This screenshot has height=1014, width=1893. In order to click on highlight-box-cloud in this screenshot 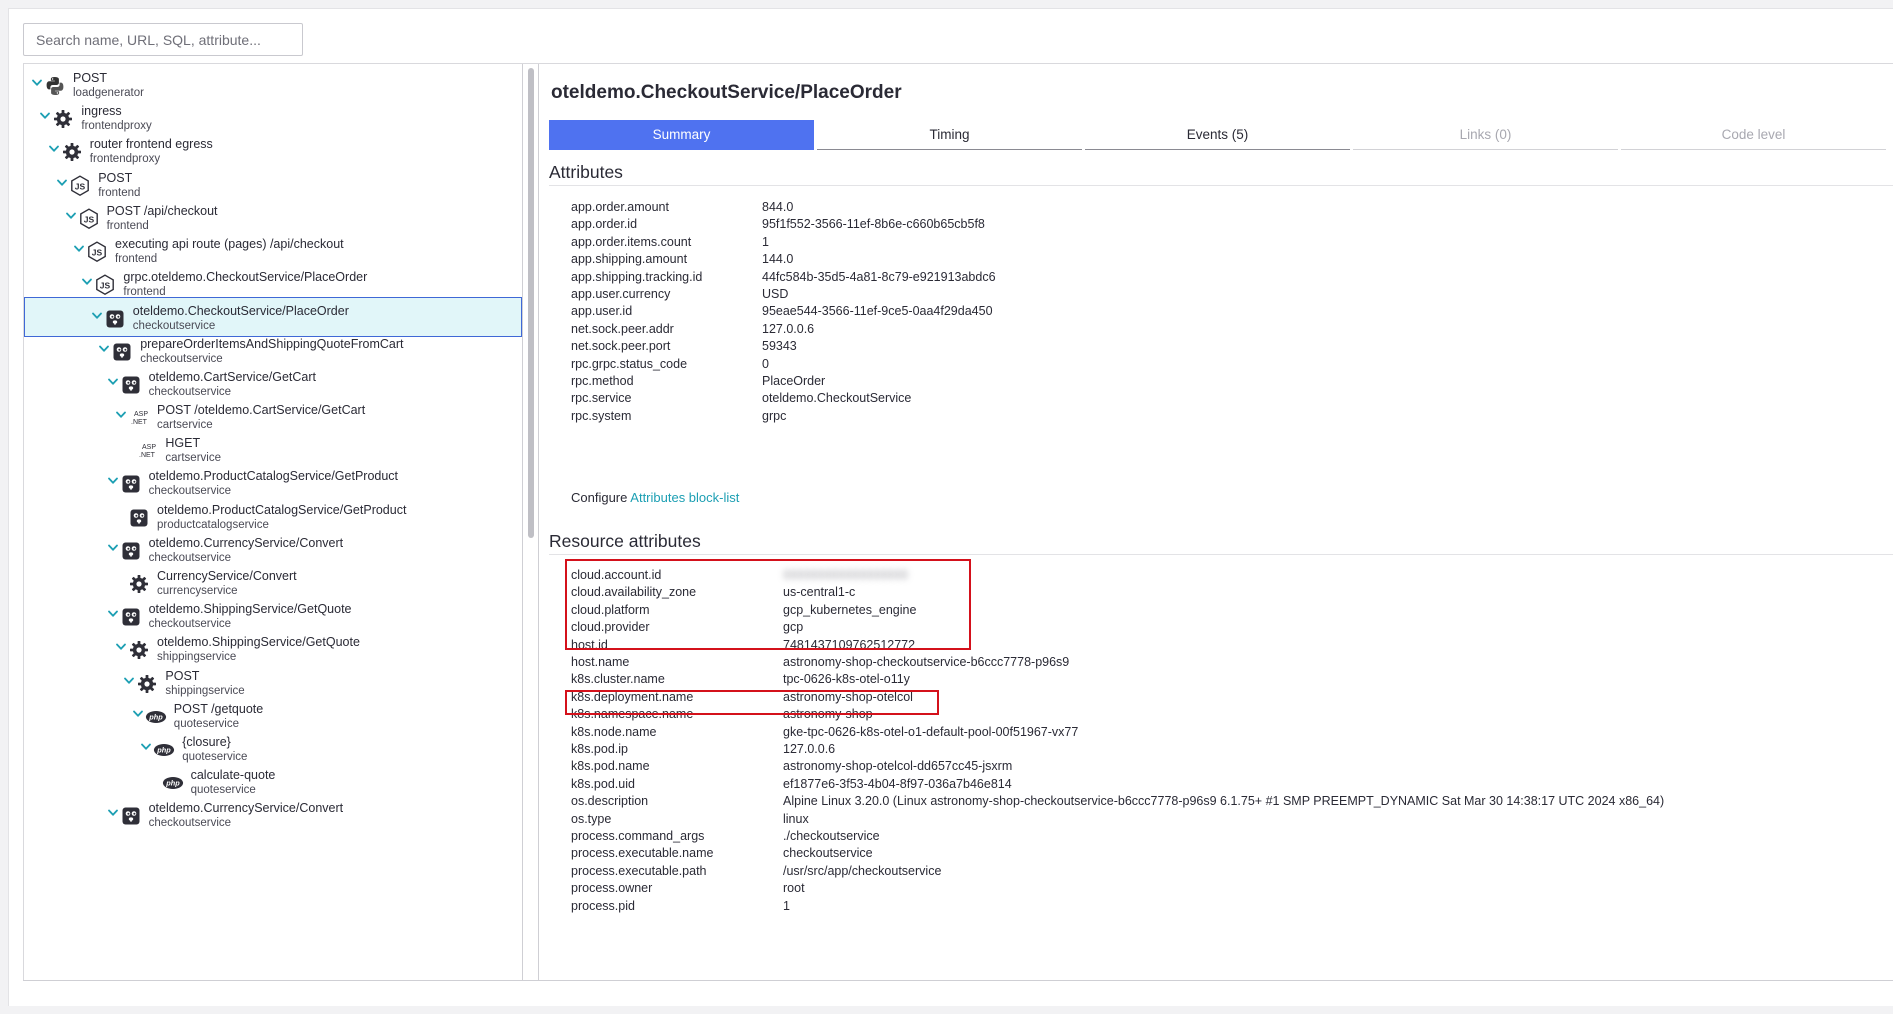, I will do `click(768, 604)`.